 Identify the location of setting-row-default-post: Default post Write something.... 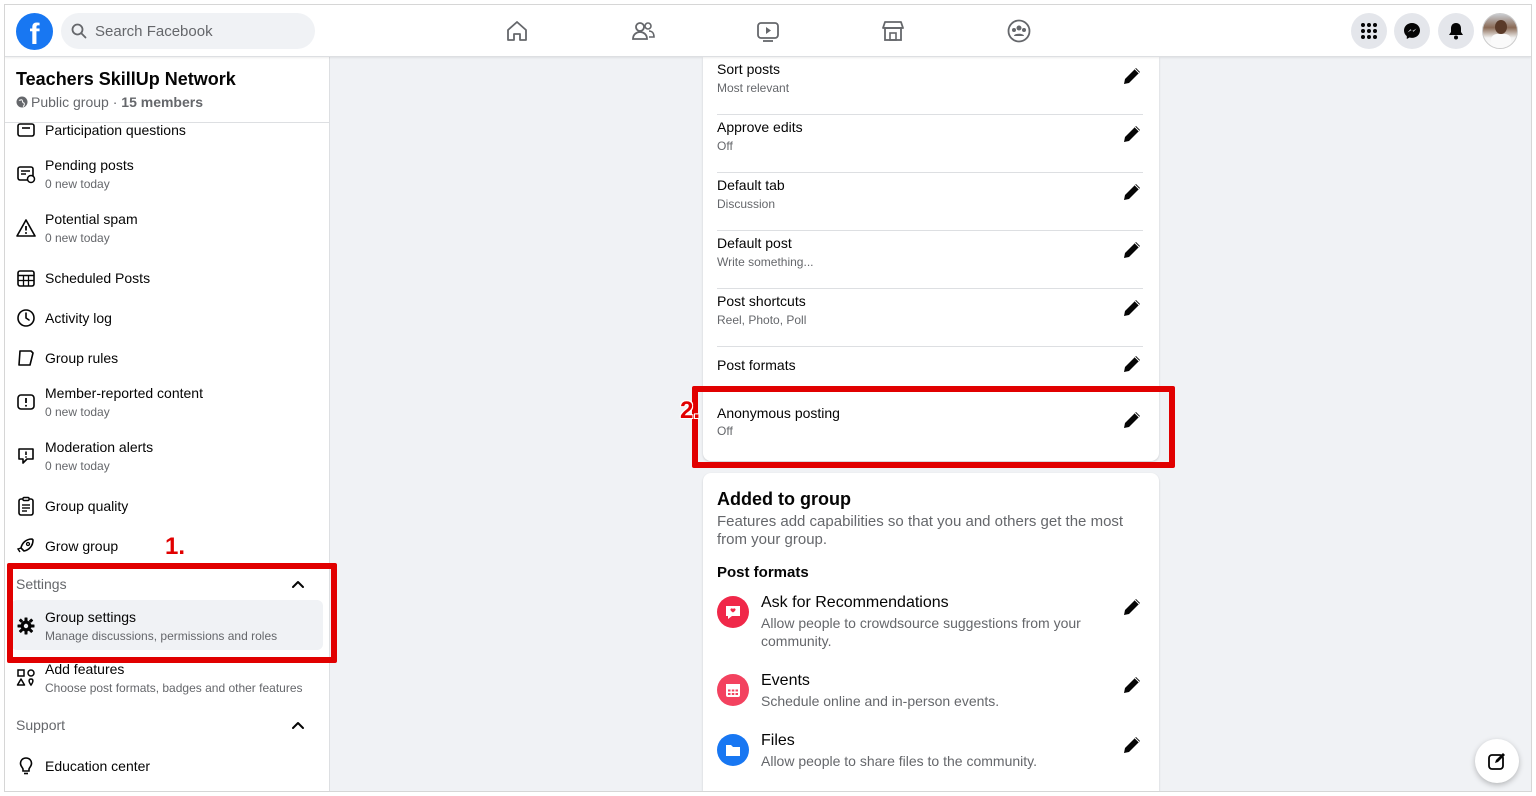
(930, 260).